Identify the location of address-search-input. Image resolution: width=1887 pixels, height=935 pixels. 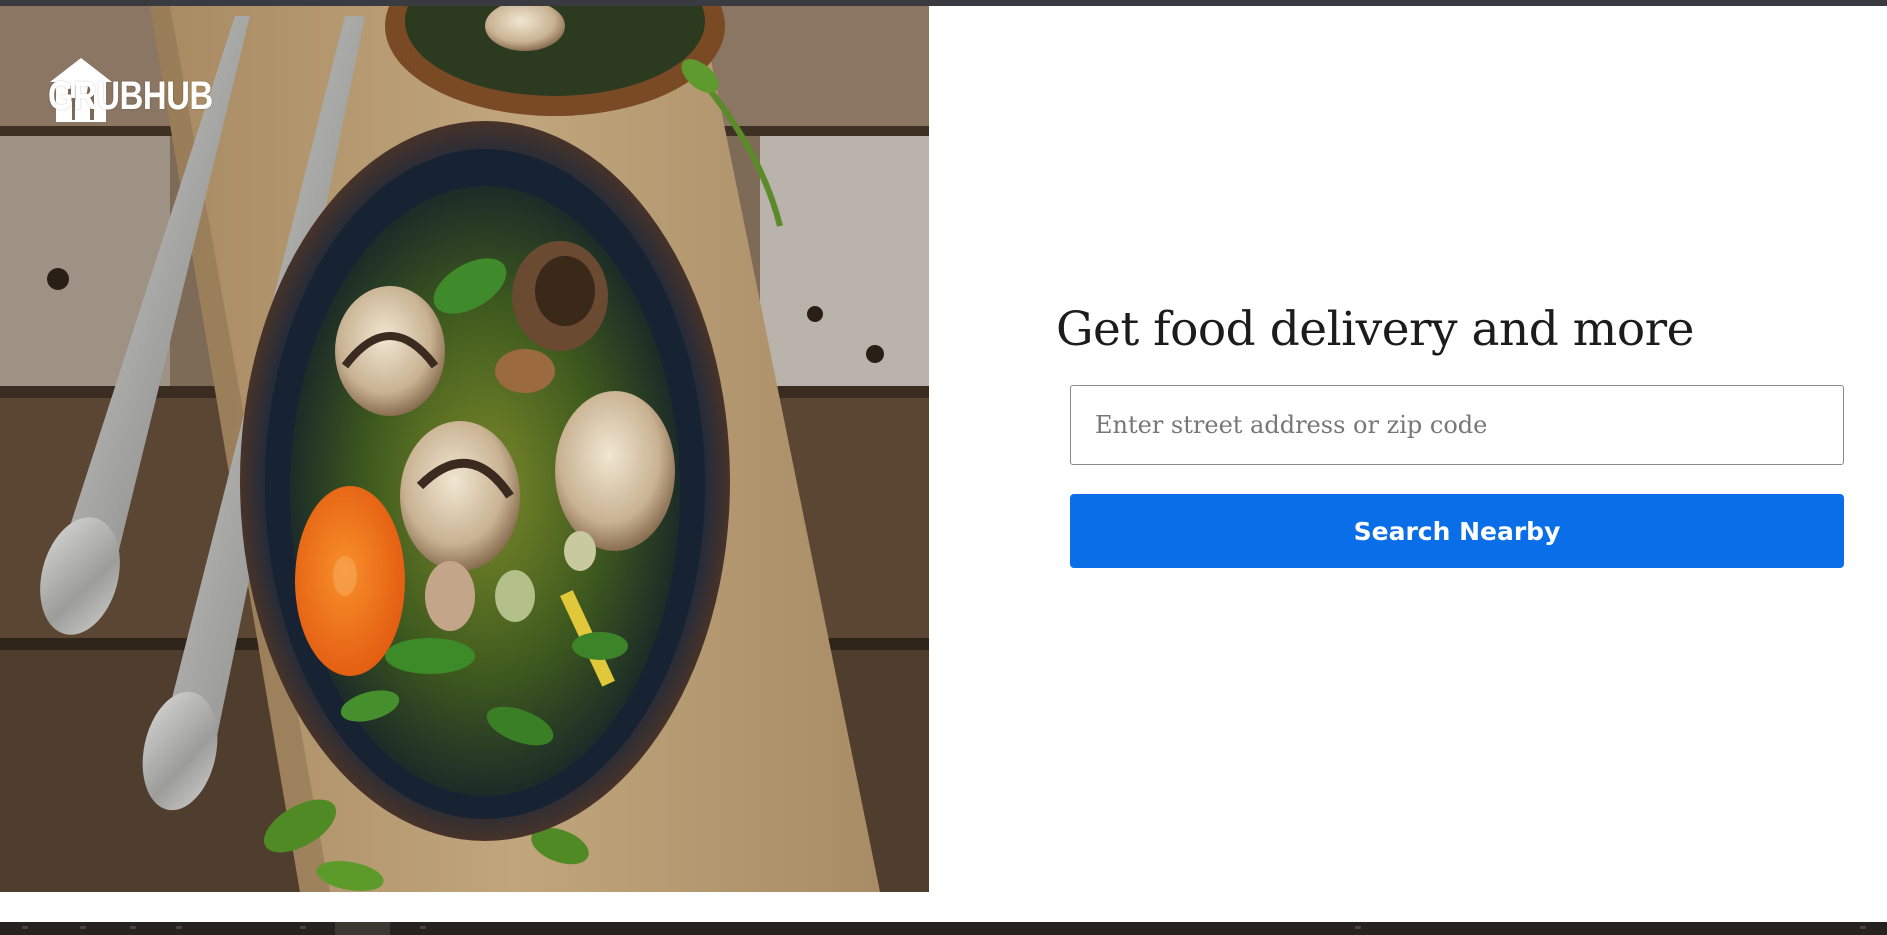
(1457, 425).